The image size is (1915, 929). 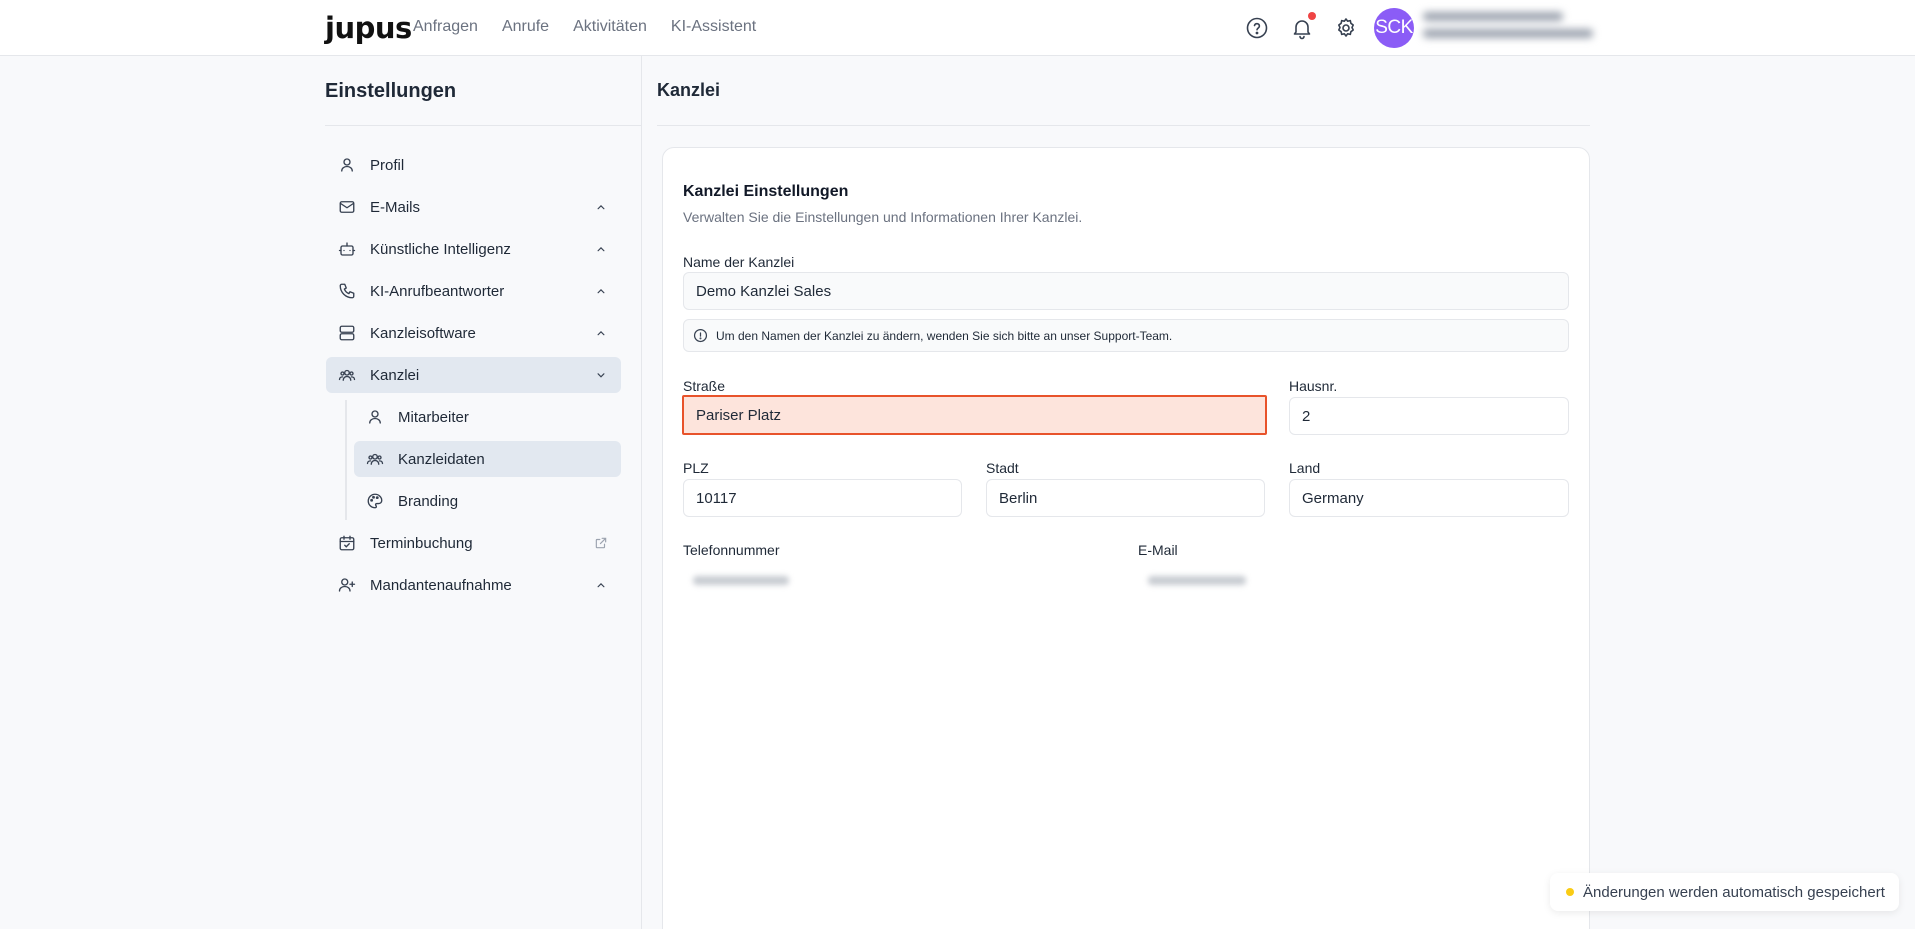 I want to click on country-label: Land, so click(x=1305, y=468).